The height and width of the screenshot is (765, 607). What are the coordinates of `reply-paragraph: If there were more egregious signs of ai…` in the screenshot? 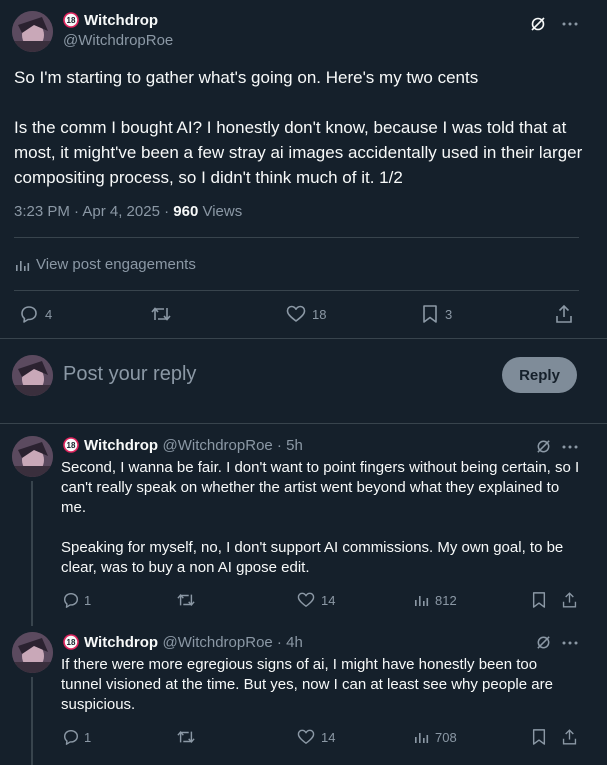 It's located at (307, 684).